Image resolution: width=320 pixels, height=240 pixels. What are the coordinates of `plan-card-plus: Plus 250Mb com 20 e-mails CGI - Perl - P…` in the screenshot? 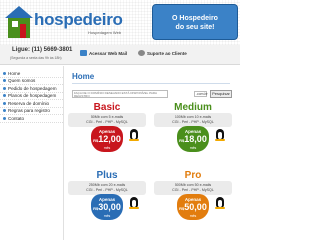 It's located at (107, 197).